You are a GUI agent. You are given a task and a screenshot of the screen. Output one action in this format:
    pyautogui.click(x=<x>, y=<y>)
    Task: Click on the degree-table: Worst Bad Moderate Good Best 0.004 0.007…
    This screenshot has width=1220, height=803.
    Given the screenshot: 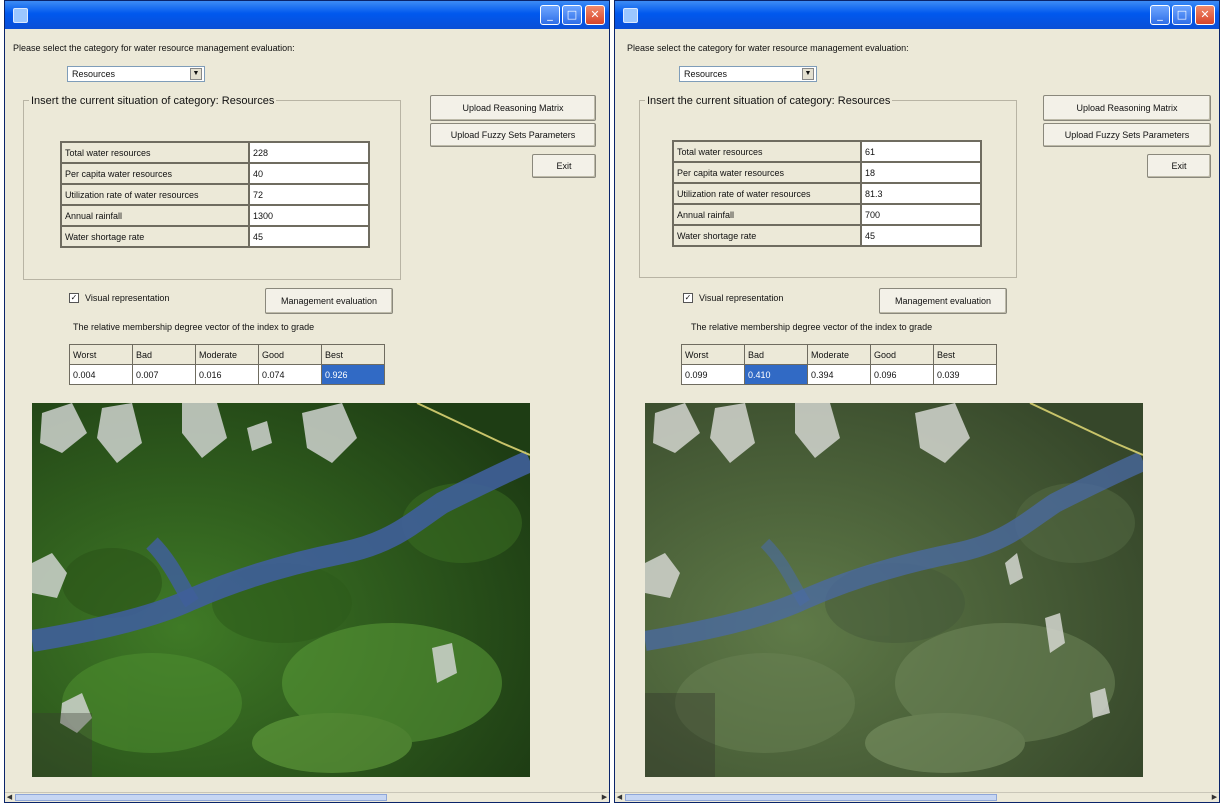 What is the action you would take?
    pyautogui.click(x=227, y=364)
    